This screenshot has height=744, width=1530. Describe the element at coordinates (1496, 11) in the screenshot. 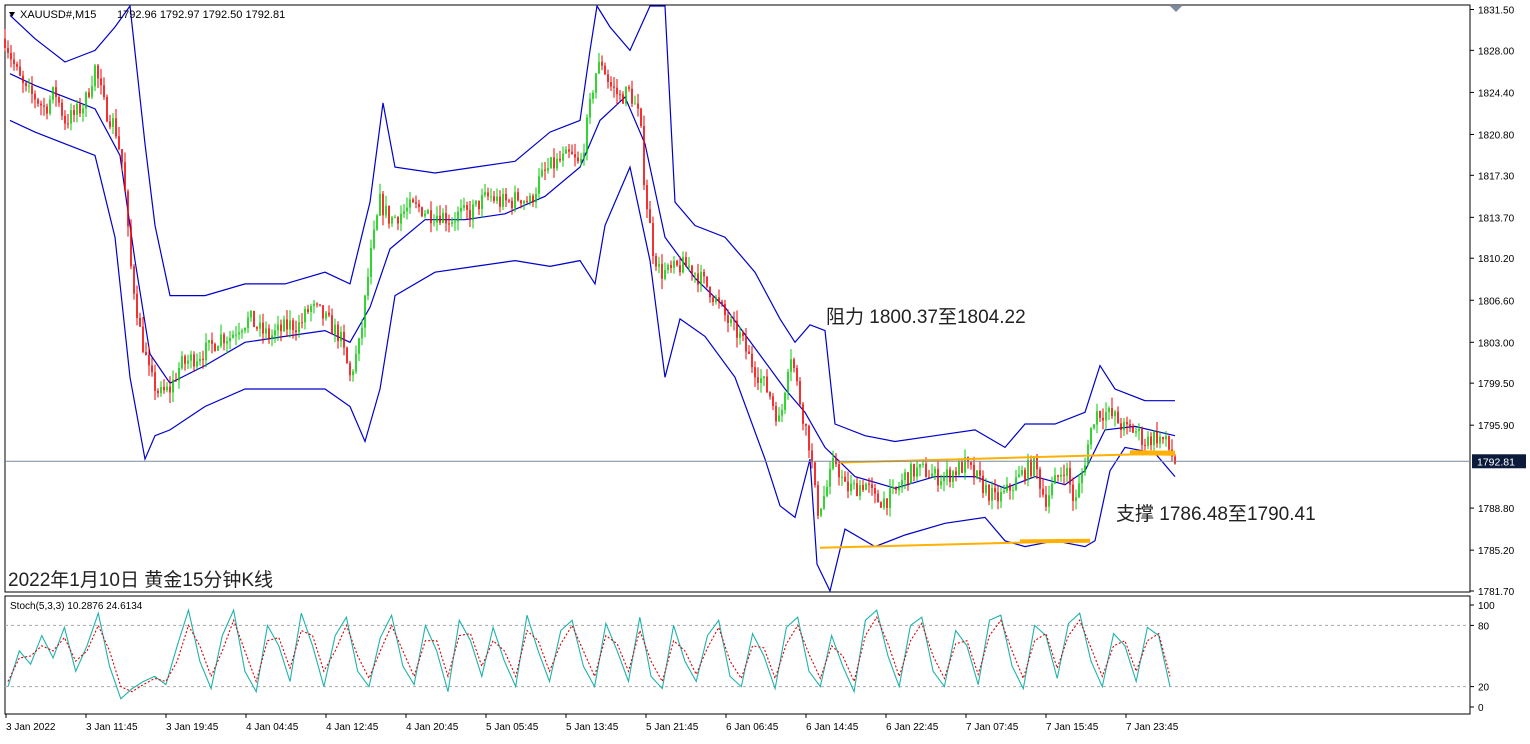

I see `price-tick-label: 1831.50` at that location.